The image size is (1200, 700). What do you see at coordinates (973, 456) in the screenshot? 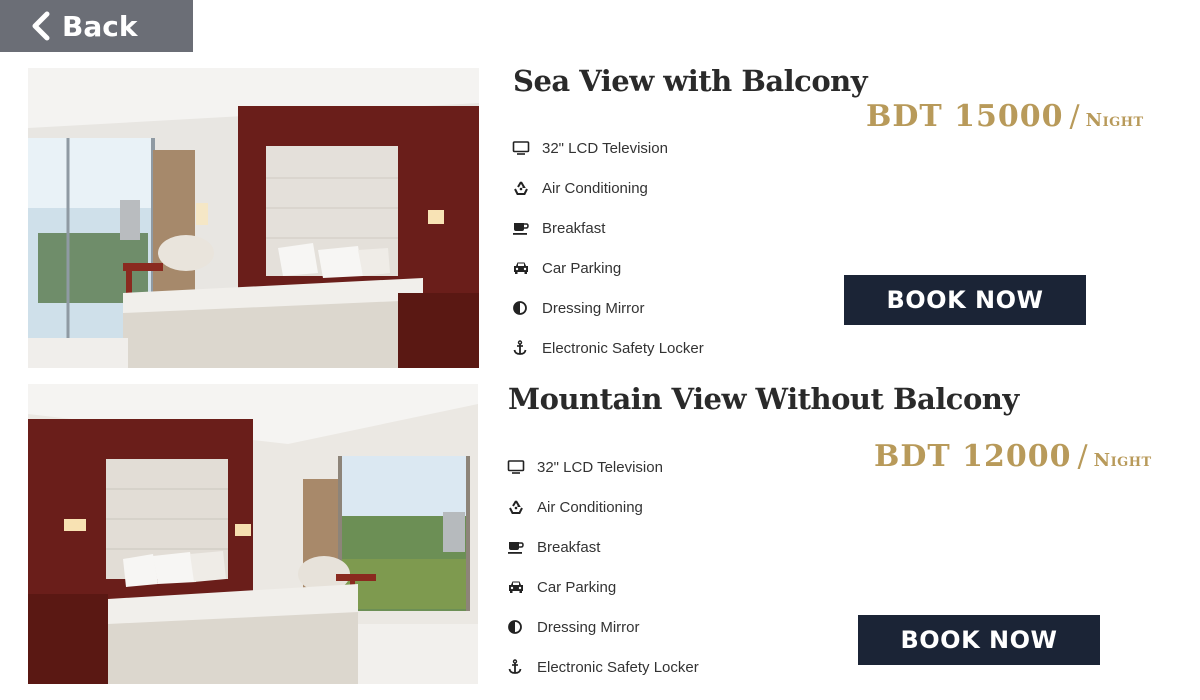
I see `price-amount: BDT 12000` at bounding box center [973, 456].